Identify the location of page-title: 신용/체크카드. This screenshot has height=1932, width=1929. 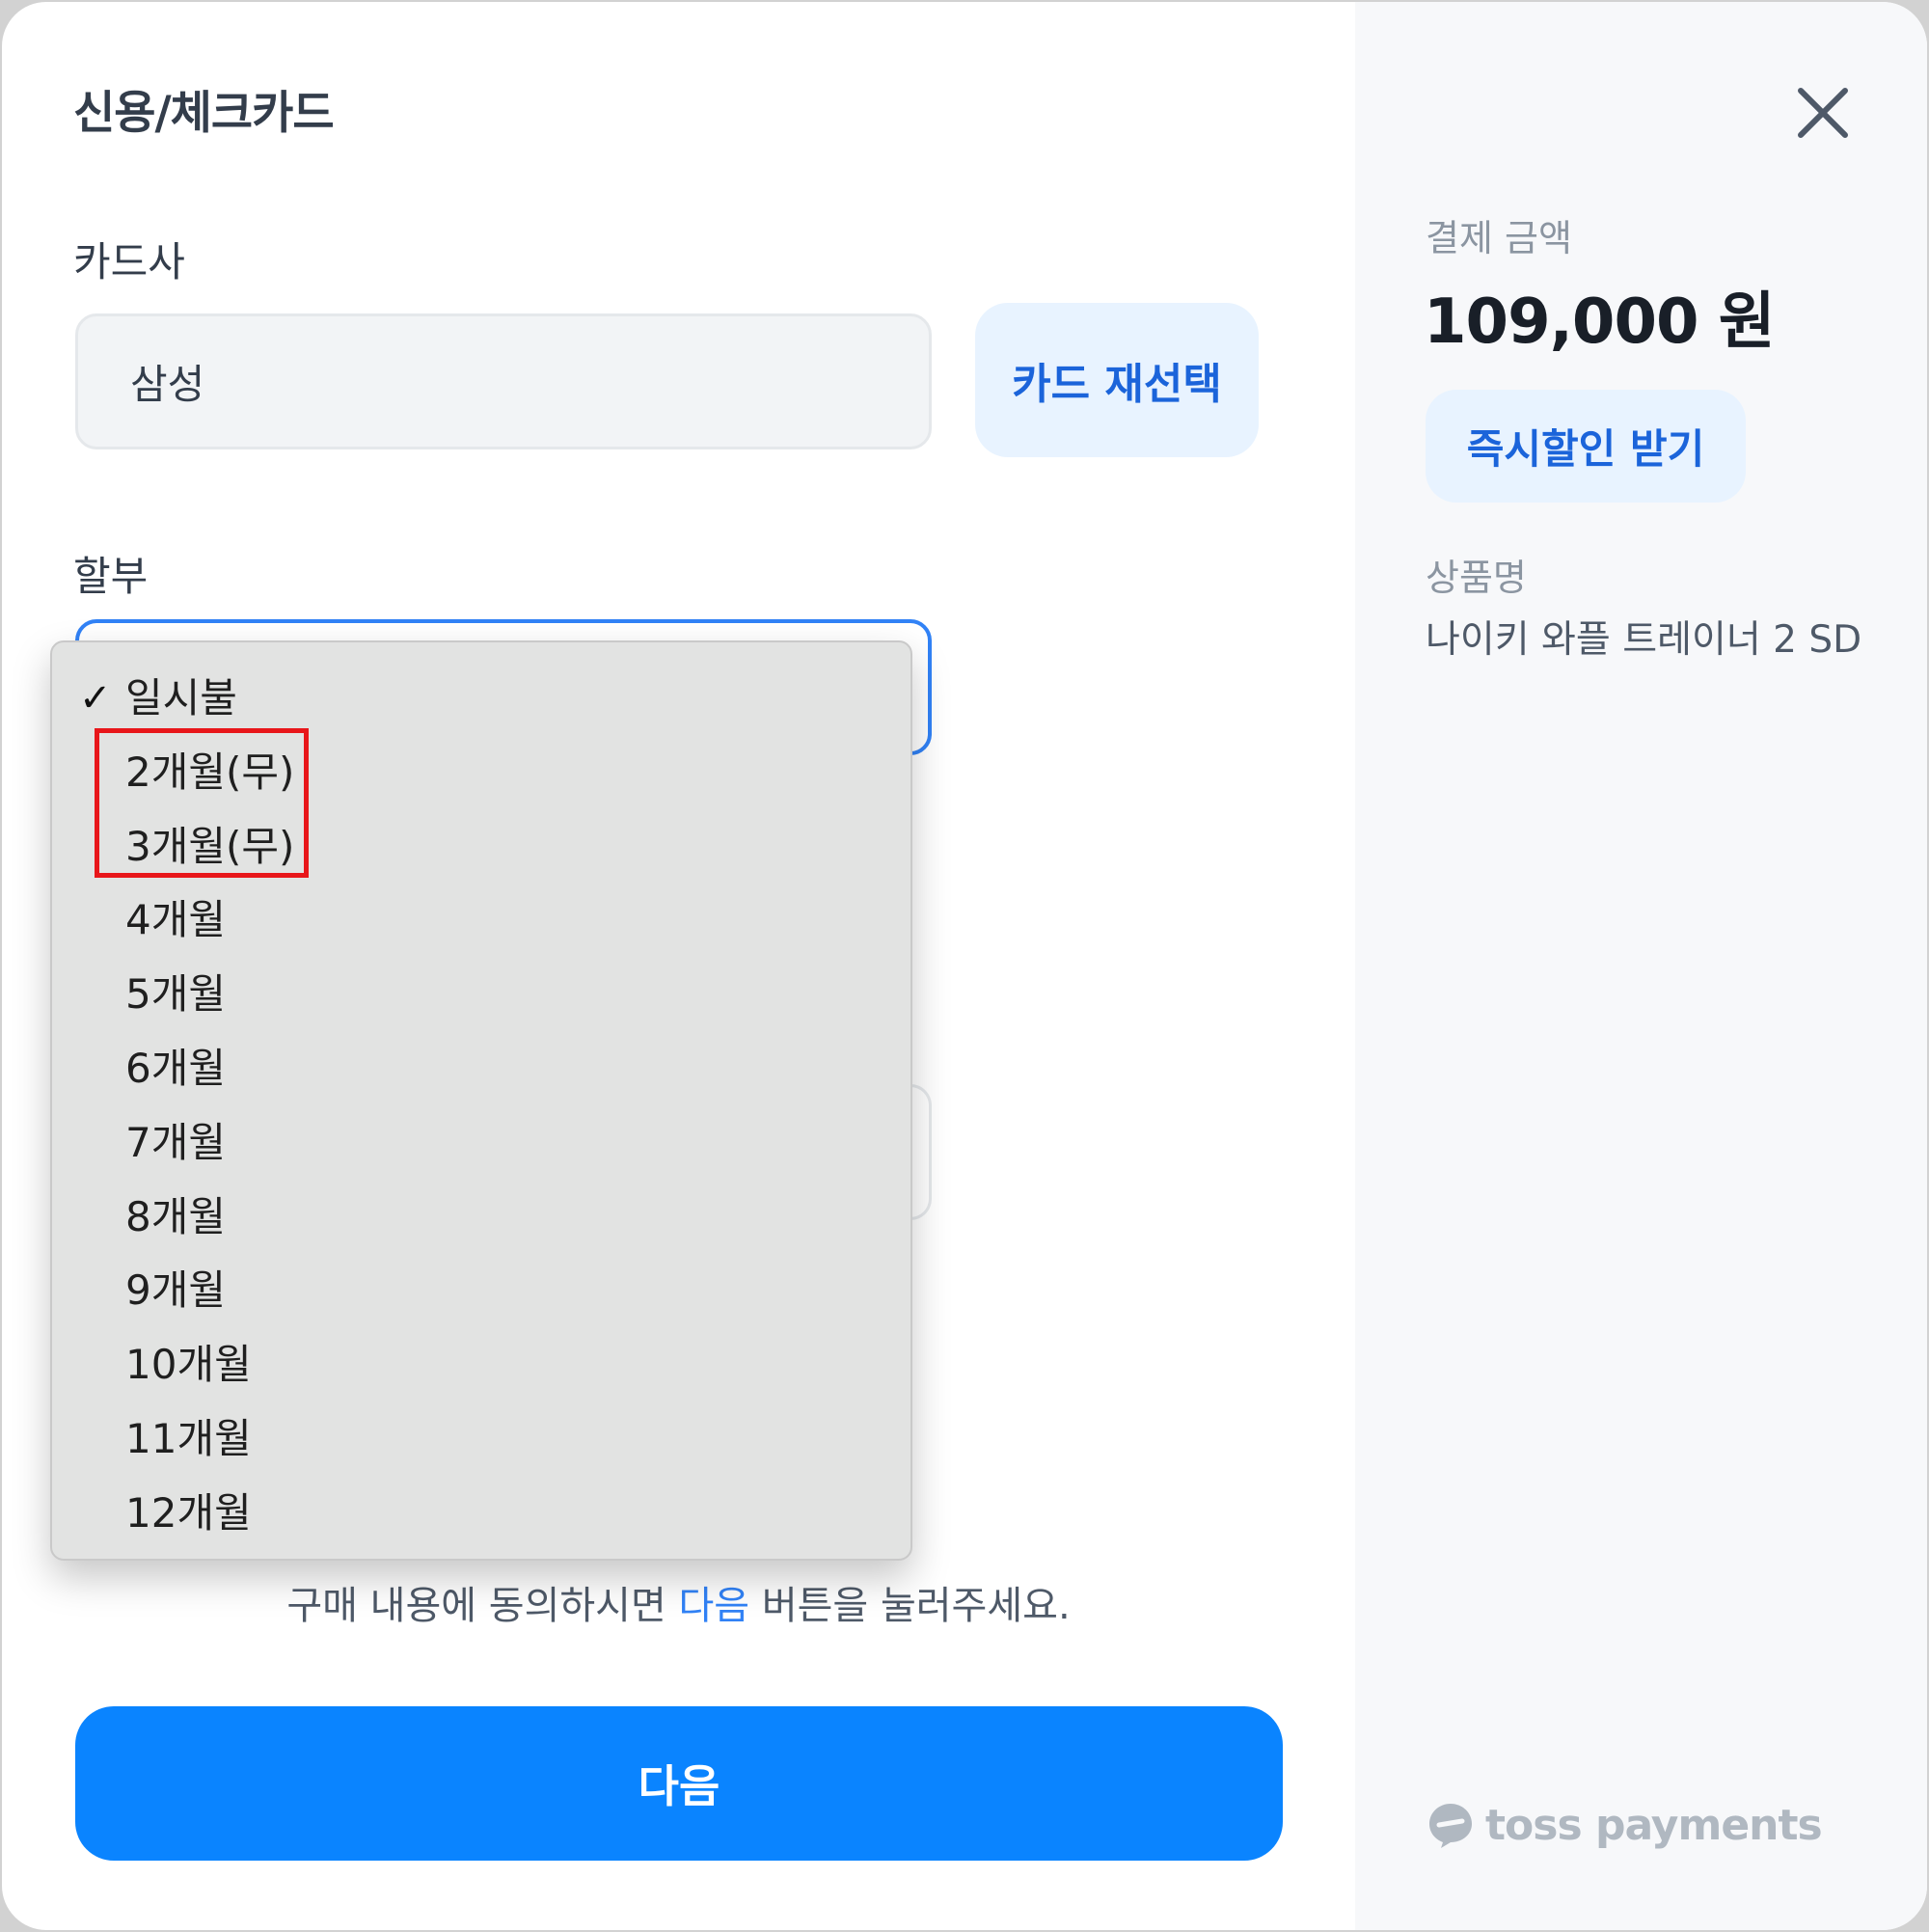
(204, 113).